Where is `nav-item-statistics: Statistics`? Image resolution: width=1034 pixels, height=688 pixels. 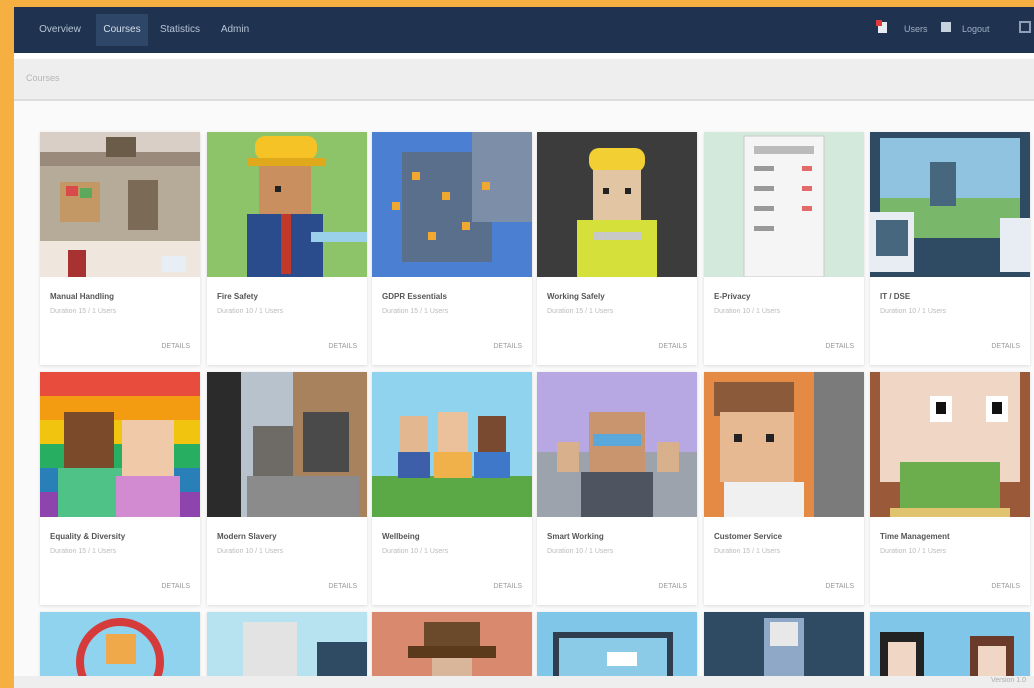
nav-item-statistics: Statistics is located at coordinates (180, 30).